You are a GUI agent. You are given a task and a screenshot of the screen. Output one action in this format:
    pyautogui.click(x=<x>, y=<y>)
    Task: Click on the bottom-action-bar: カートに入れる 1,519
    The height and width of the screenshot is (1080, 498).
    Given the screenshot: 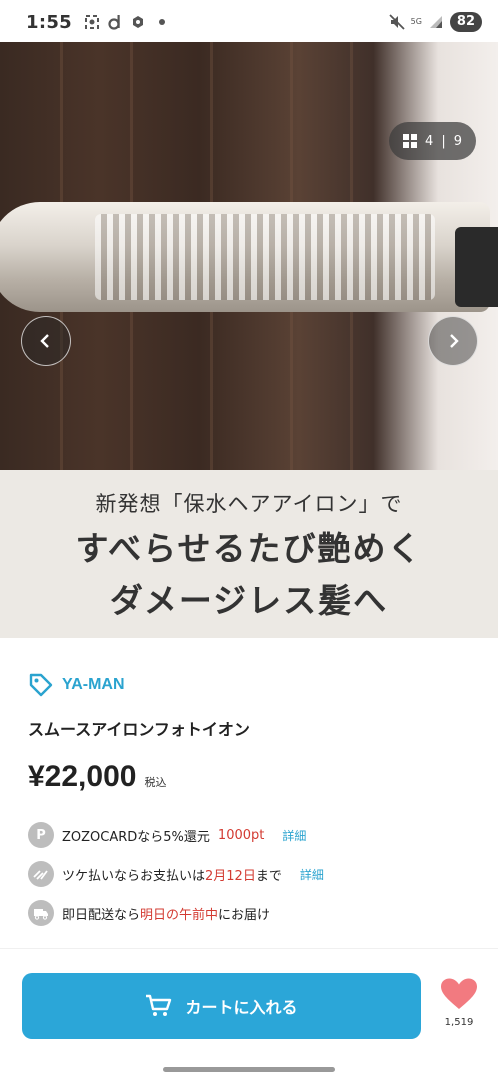 What is the action you would take?
    pyautogui.click(x=249, y=1014)
    